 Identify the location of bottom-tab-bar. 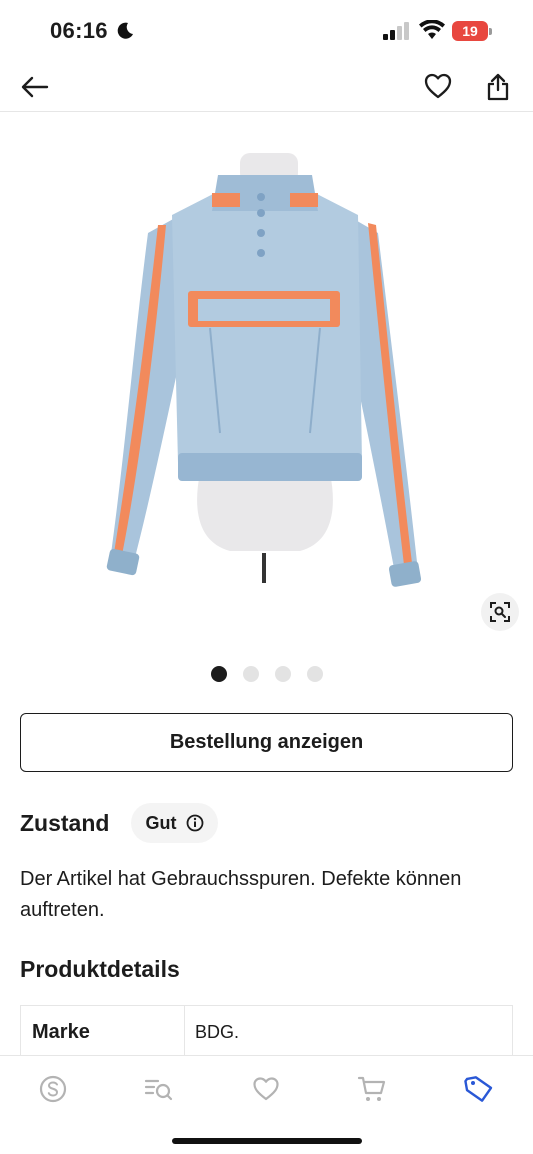
(266, 1104).